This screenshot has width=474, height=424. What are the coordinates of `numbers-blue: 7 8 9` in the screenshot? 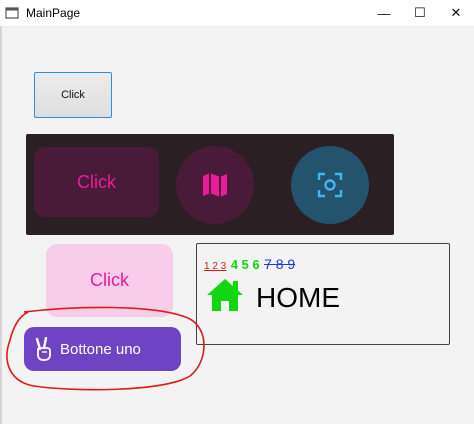 It's located at (280, 264).